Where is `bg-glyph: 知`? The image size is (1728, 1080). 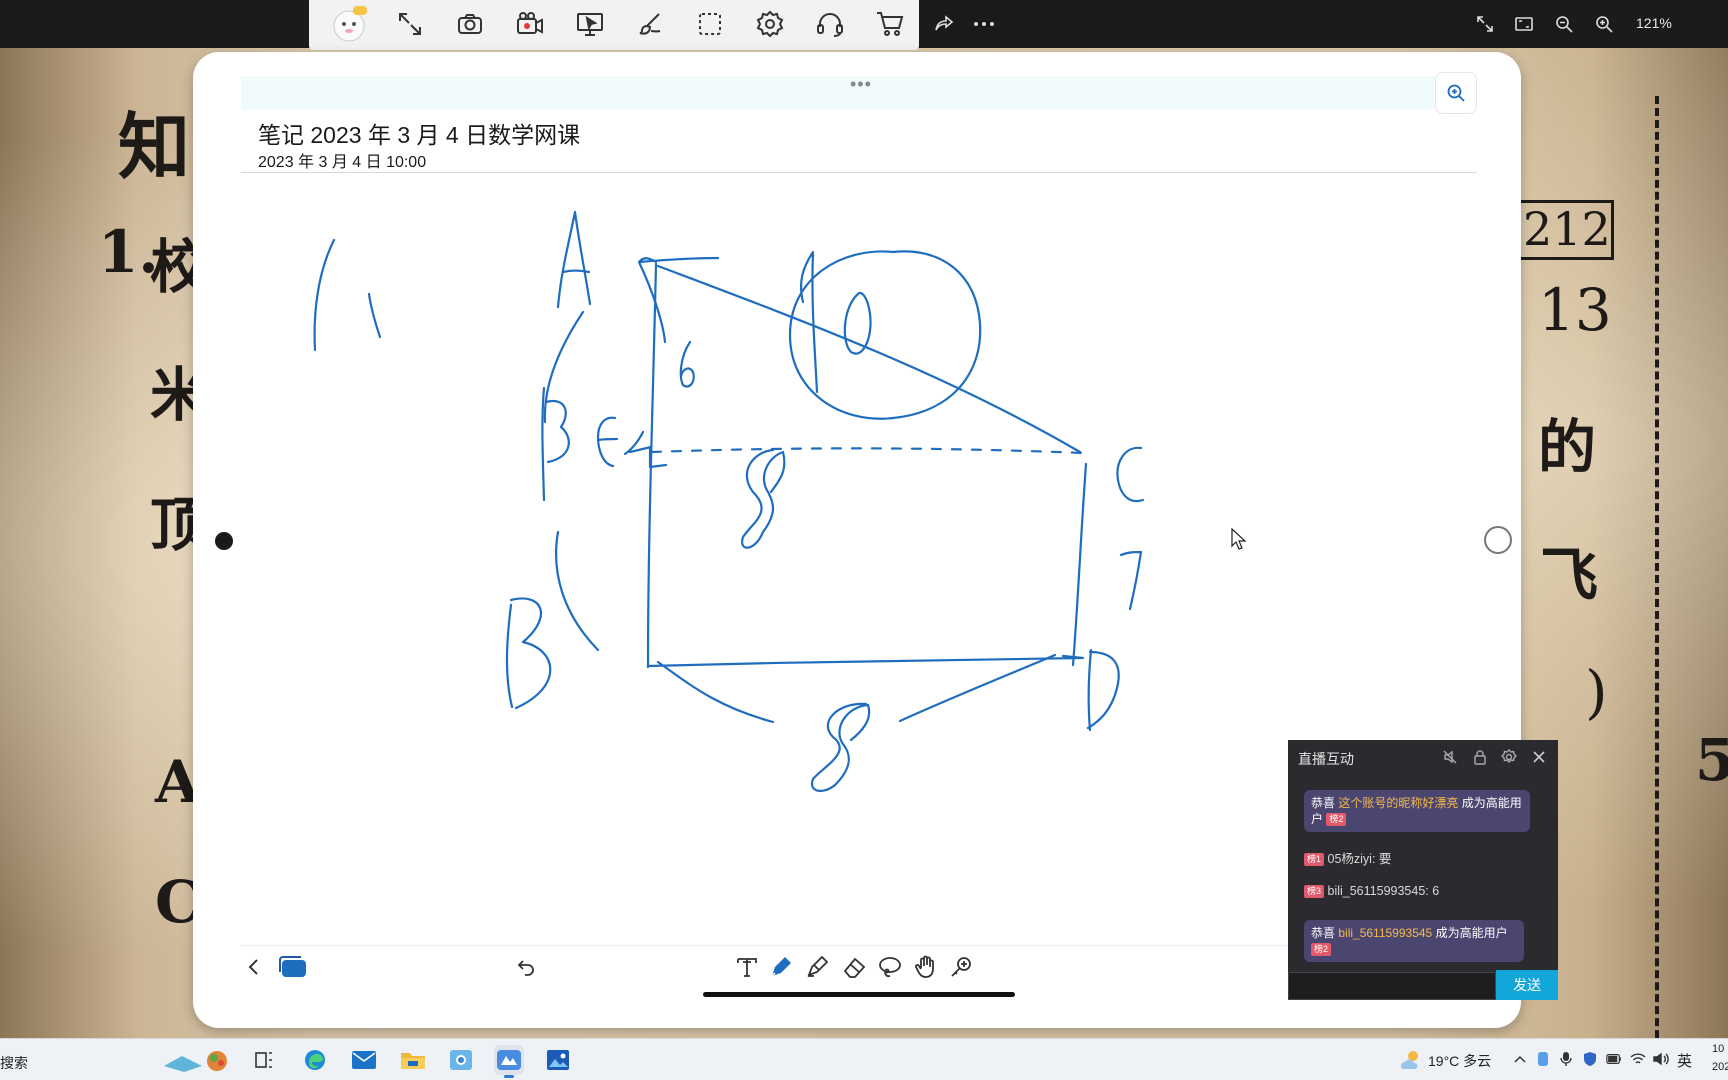
bg-glyph: 知 is located at coordinates (154, 146).